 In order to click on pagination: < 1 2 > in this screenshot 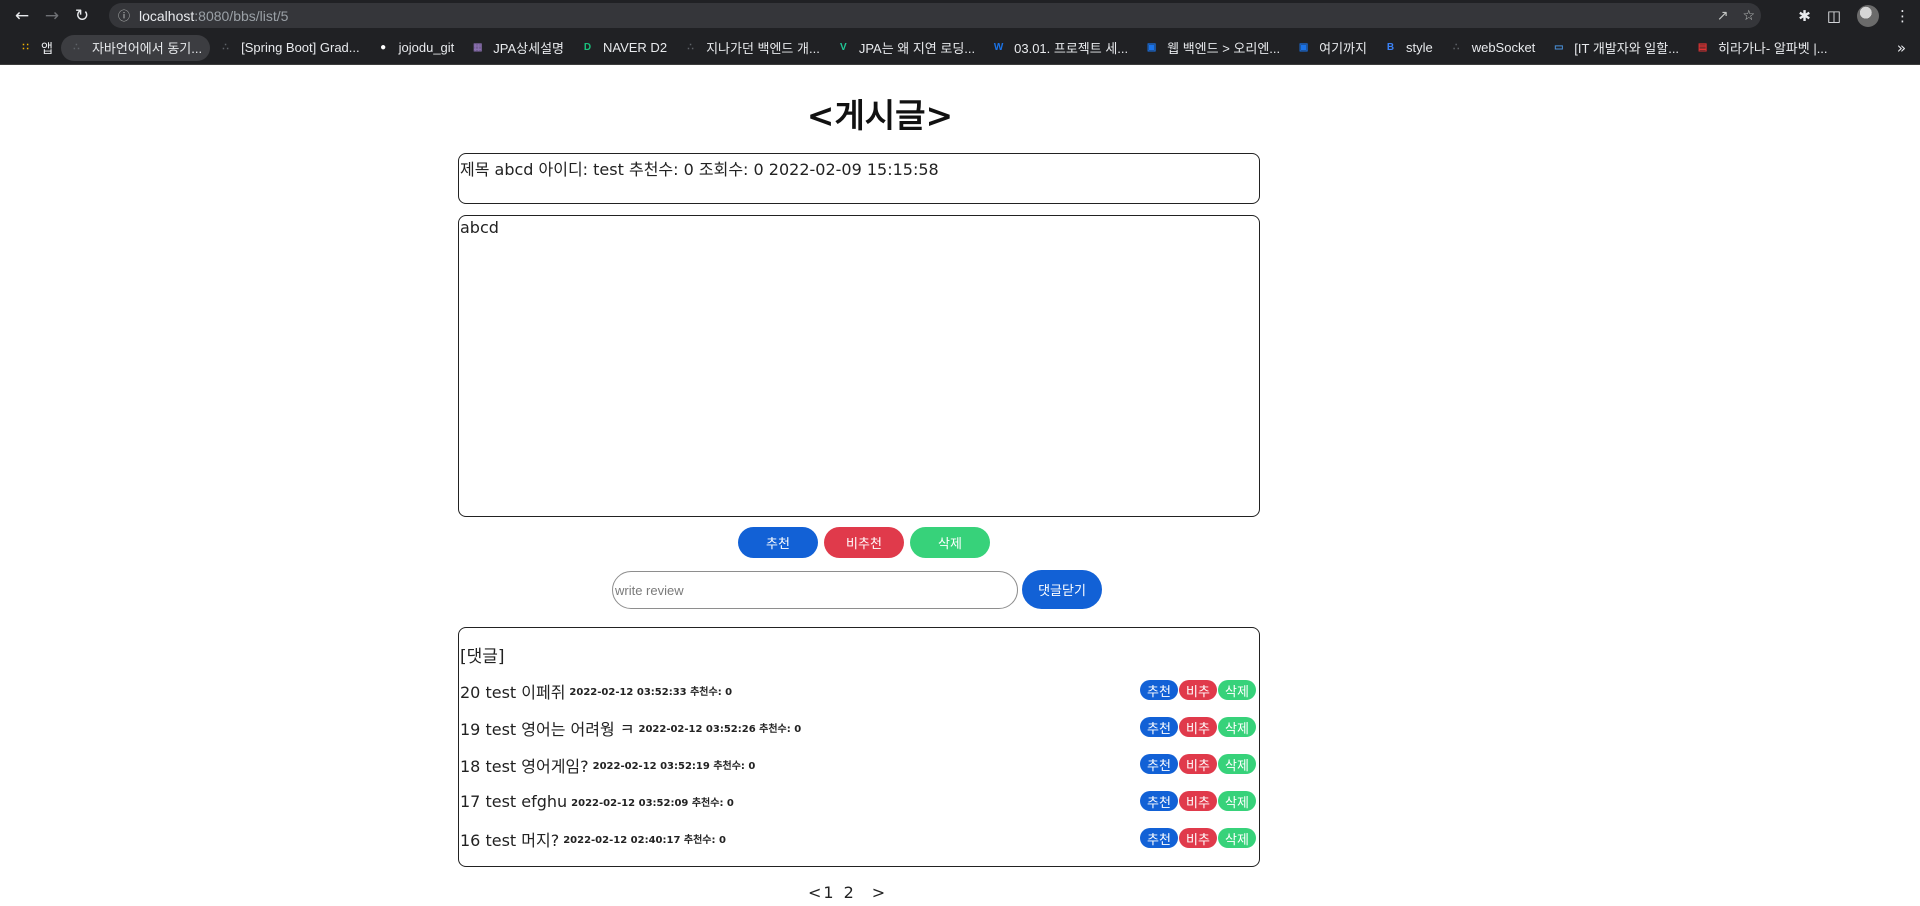, I will do `click(846, 892)`.